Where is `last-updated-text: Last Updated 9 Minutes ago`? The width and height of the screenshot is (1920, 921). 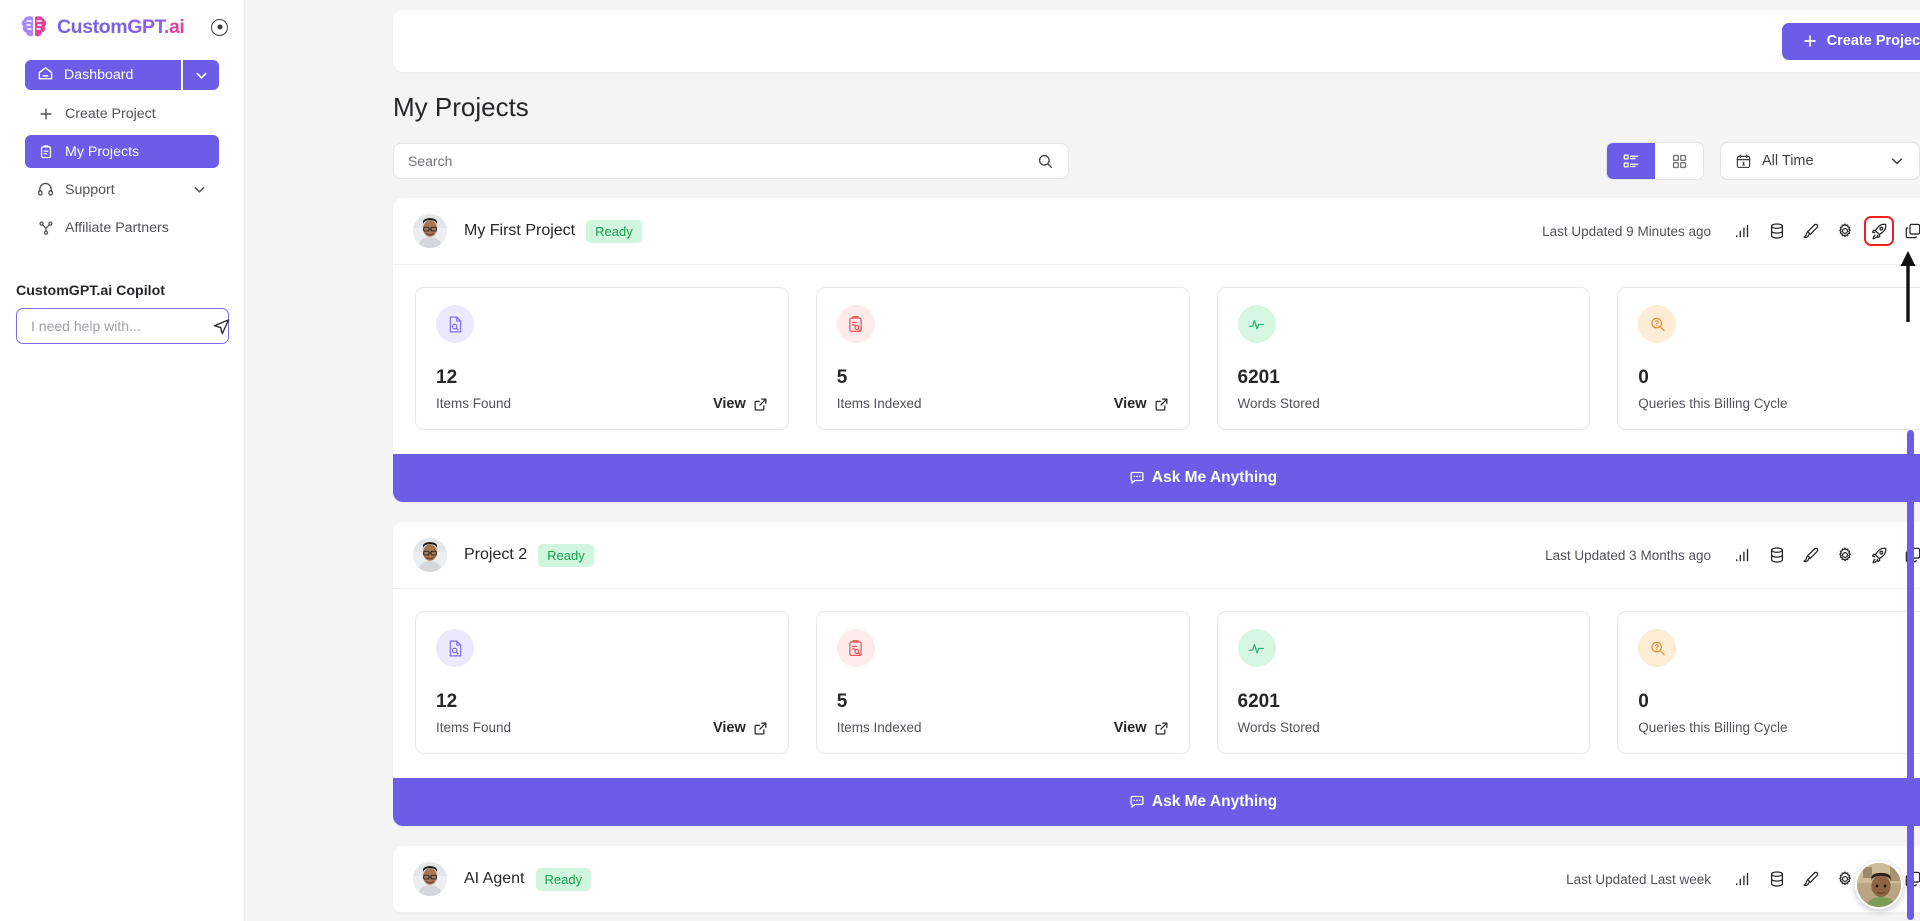
last-updated-text: Last Updated 9 Minutes ago is located at coordinates (1626, 231).